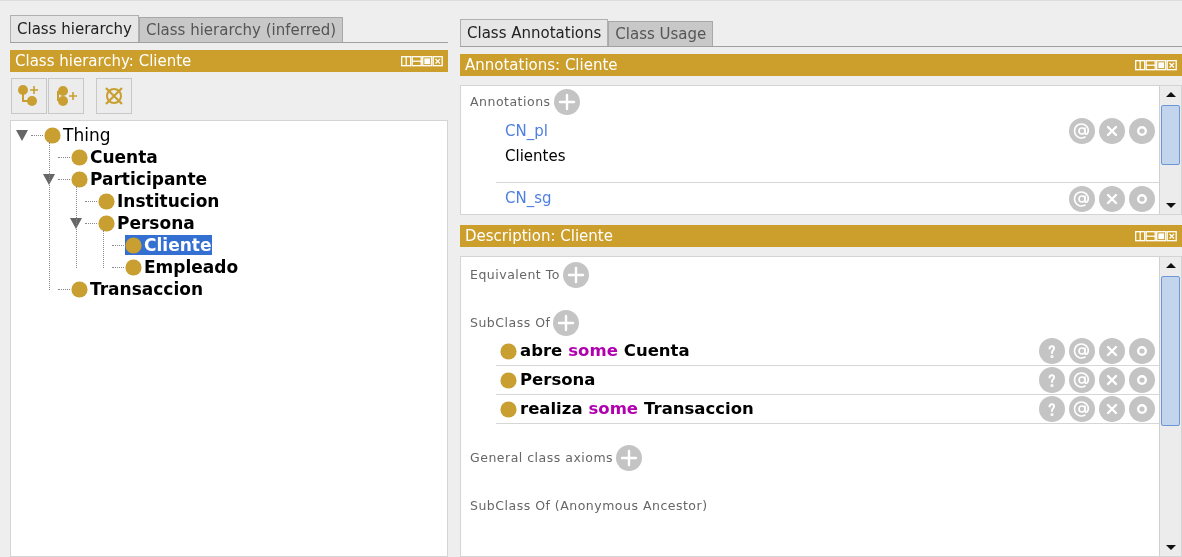  I want to click on view-title: Description: Cliente, so click(539, 236).